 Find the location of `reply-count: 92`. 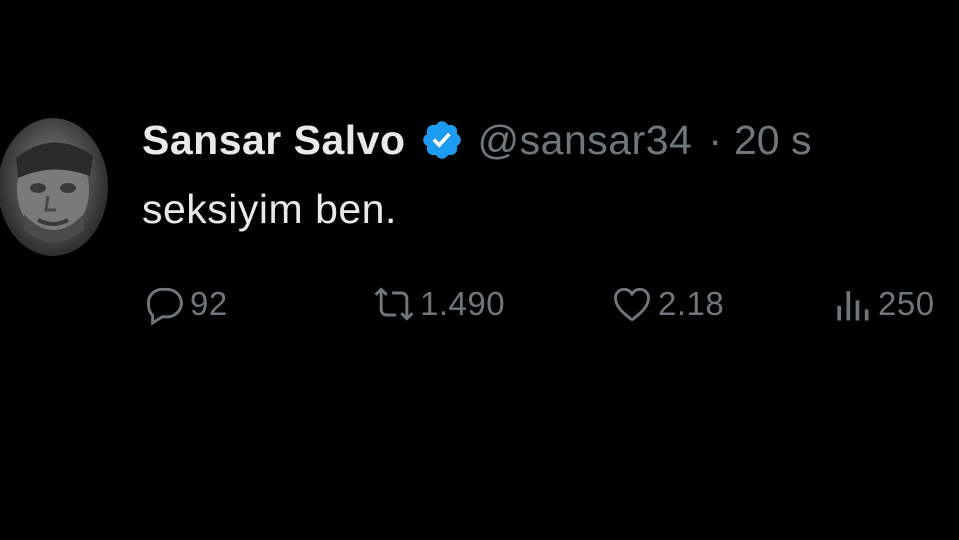

reply-count: 92 is located at coordinates (209, 303).